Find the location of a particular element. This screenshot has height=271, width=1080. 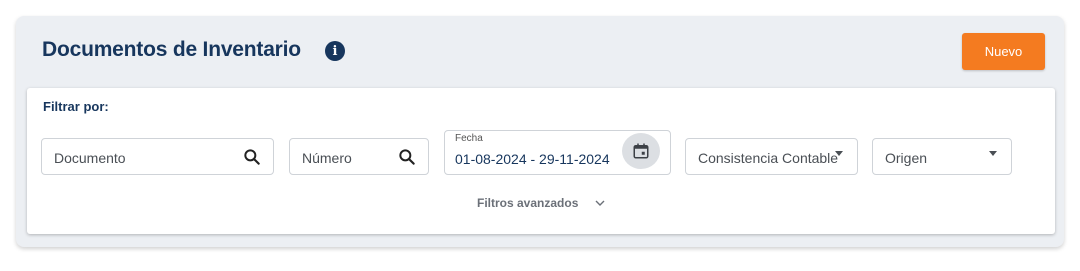

consistencia-contable-select: Consistencia Contable is located at coordinates (771, 156).